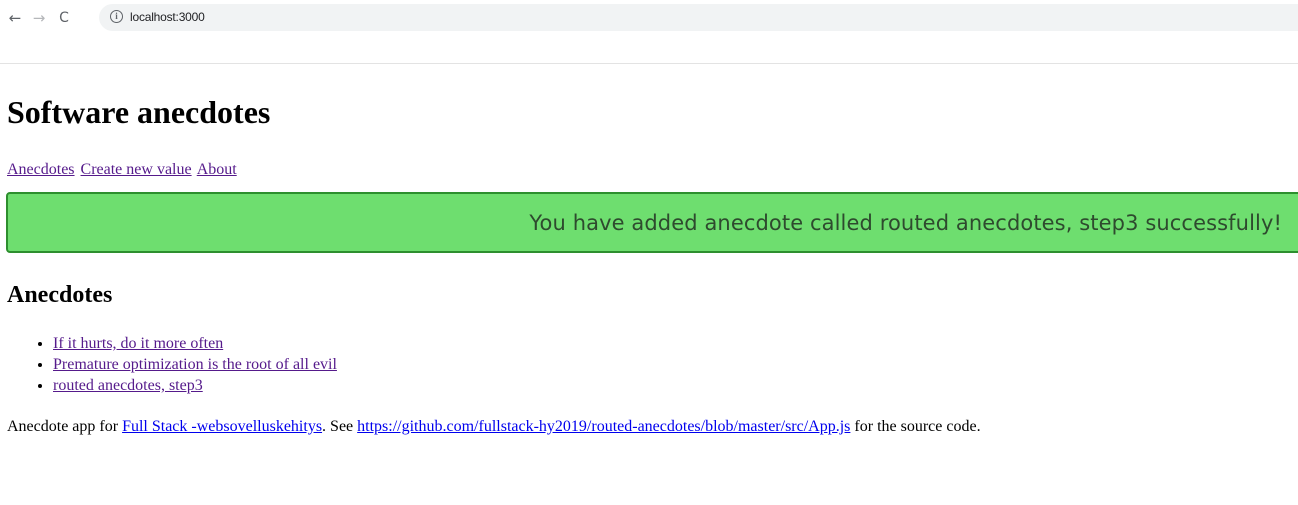  What do you see at coordinates (340, 426) in the screenshot?
I see `footer-see-text: . See` at bounding box center [340, 426].